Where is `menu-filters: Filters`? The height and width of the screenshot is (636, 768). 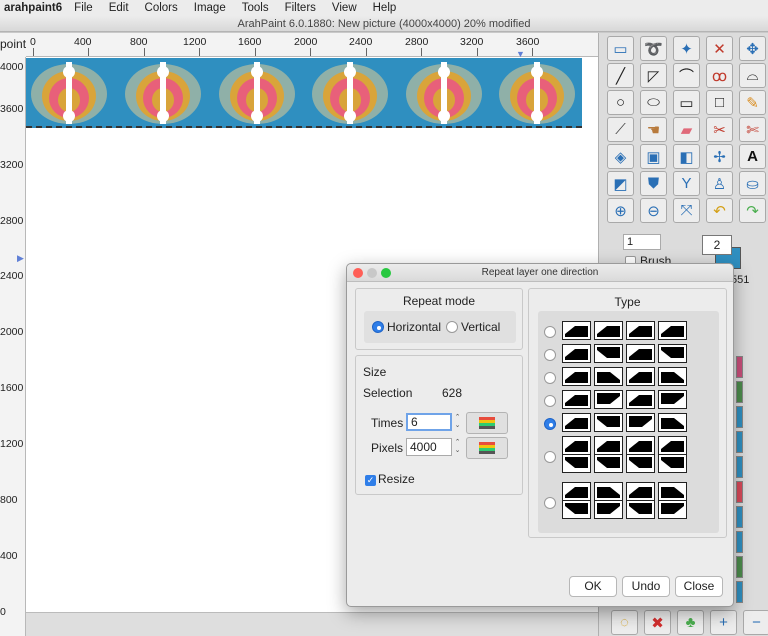
menu-filters: Filters is located at coordinates (300, 8).